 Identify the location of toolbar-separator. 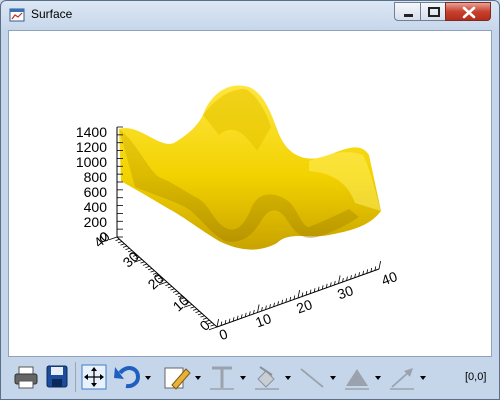
(75, 377).